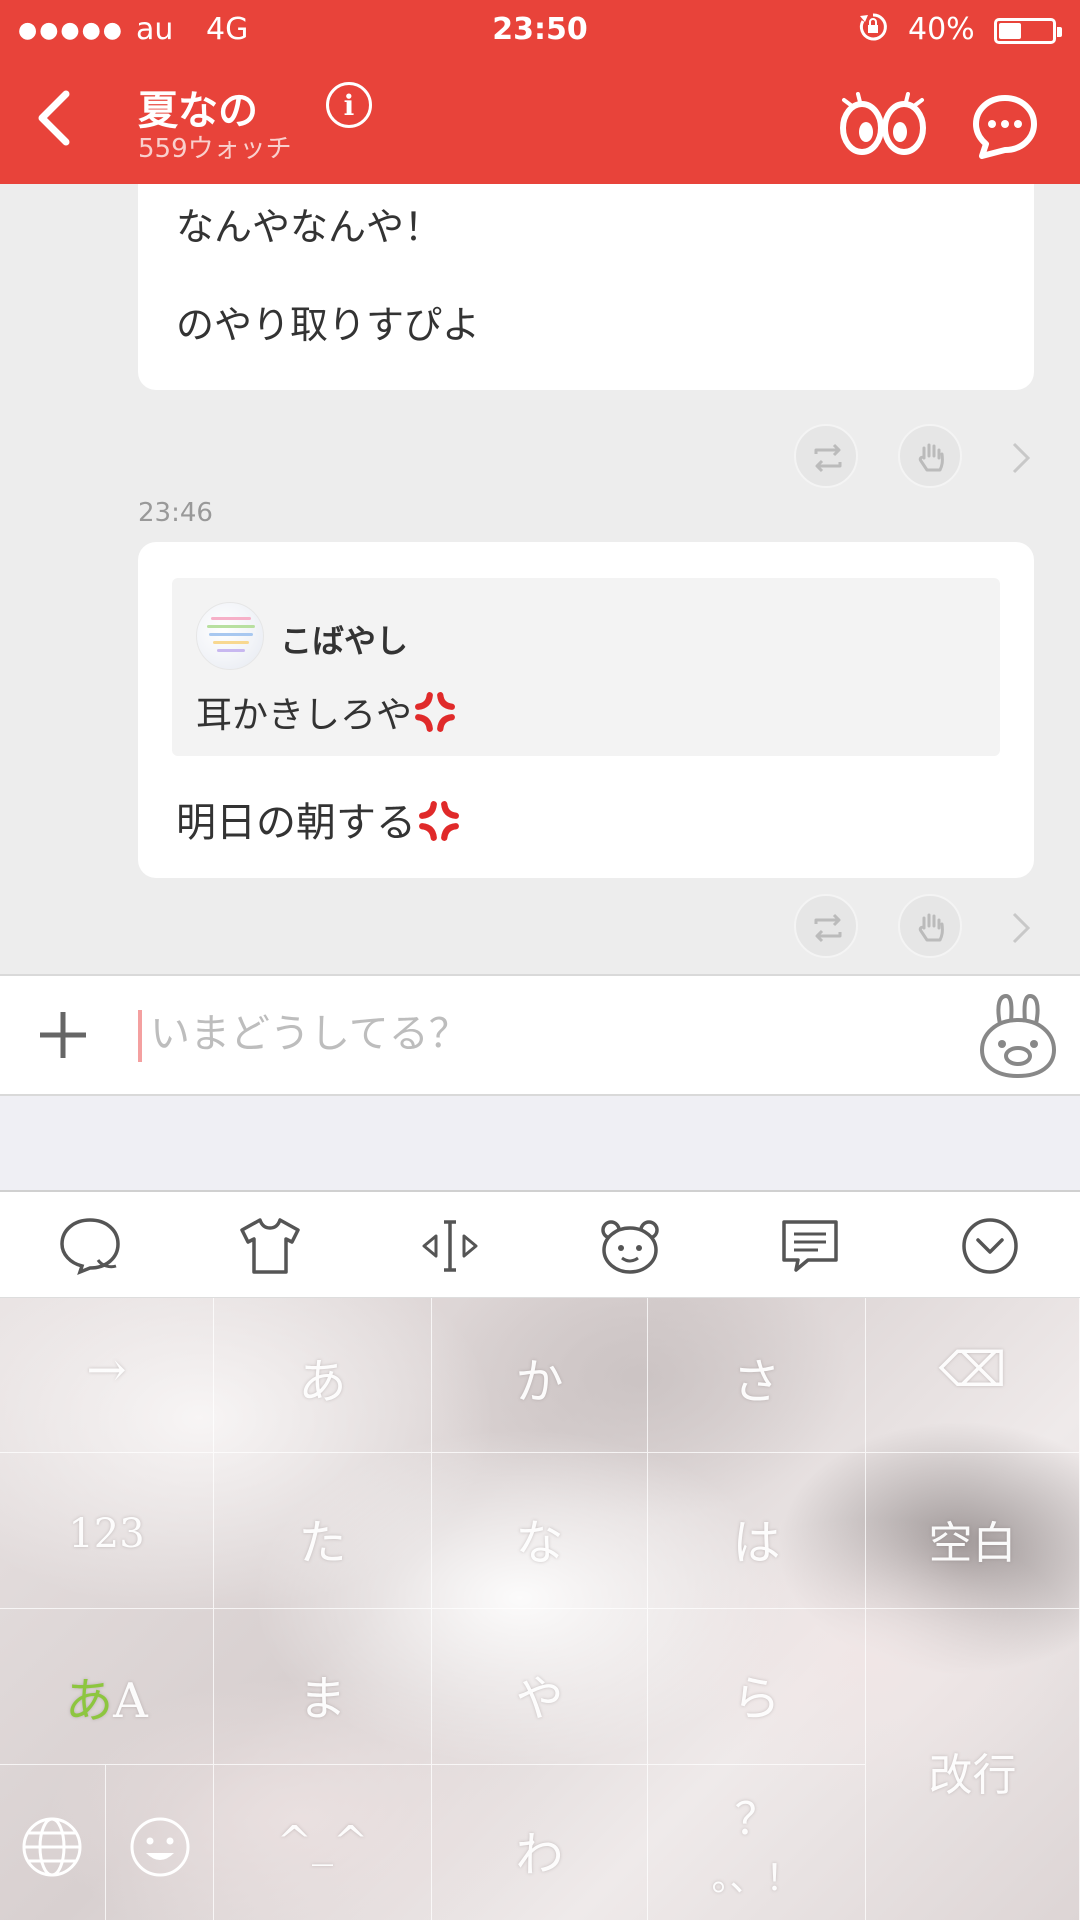  What do you see at coordinates (328, 325) in the screenshot?
I see `message-text: のやり取りすぴよ` at bounding box center [328, 325].